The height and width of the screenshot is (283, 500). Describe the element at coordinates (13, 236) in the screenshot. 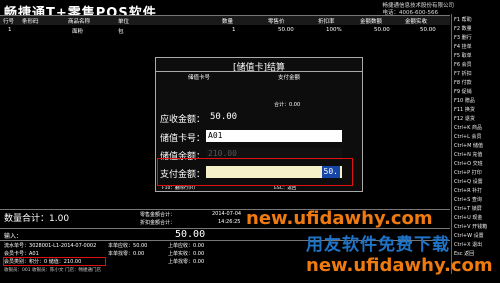

I see `input-label: 输入：` at that location.